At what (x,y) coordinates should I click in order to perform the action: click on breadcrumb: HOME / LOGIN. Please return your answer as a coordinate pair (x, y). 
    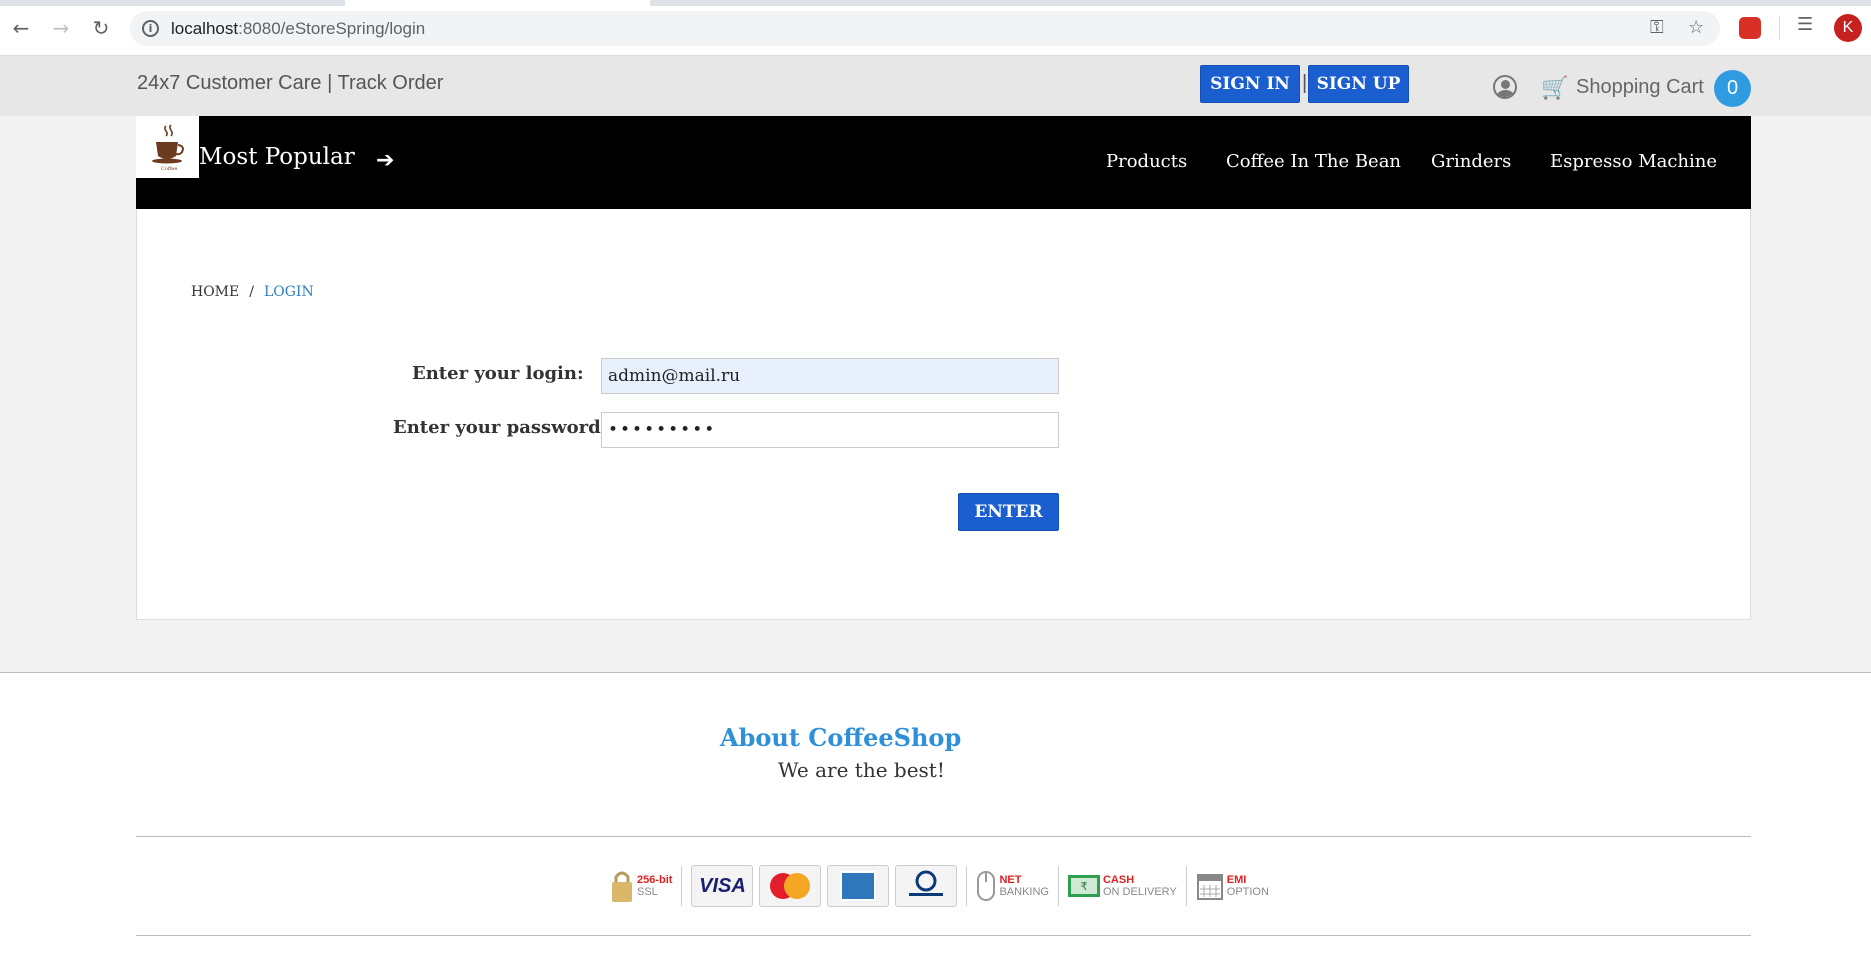
    Looking at the image, I should click on (252, 292).